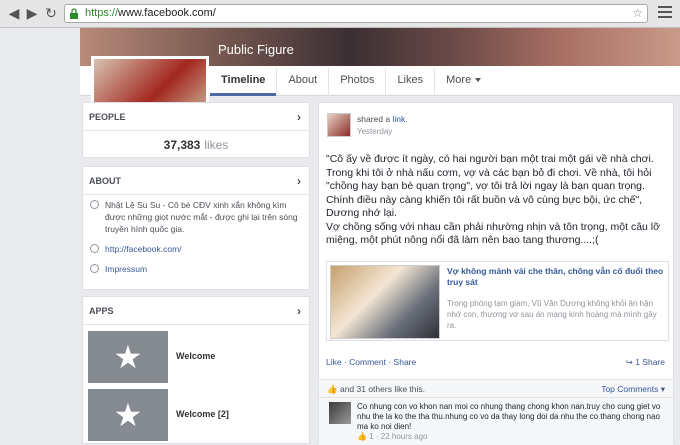 The height and width of the screenshot is (445, 680). What do you see at coordinates (256, 49) in the screenshot?
I see `profile-category: Public Figure` at bounding box center [256, 49].